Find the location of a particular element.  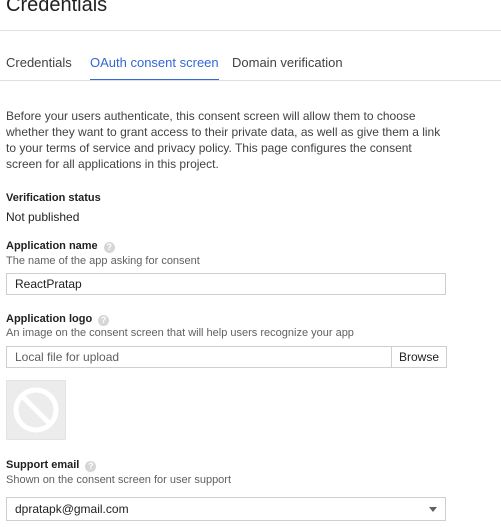

application-name-input: ReactPratap is located at coordinates (226, 284).